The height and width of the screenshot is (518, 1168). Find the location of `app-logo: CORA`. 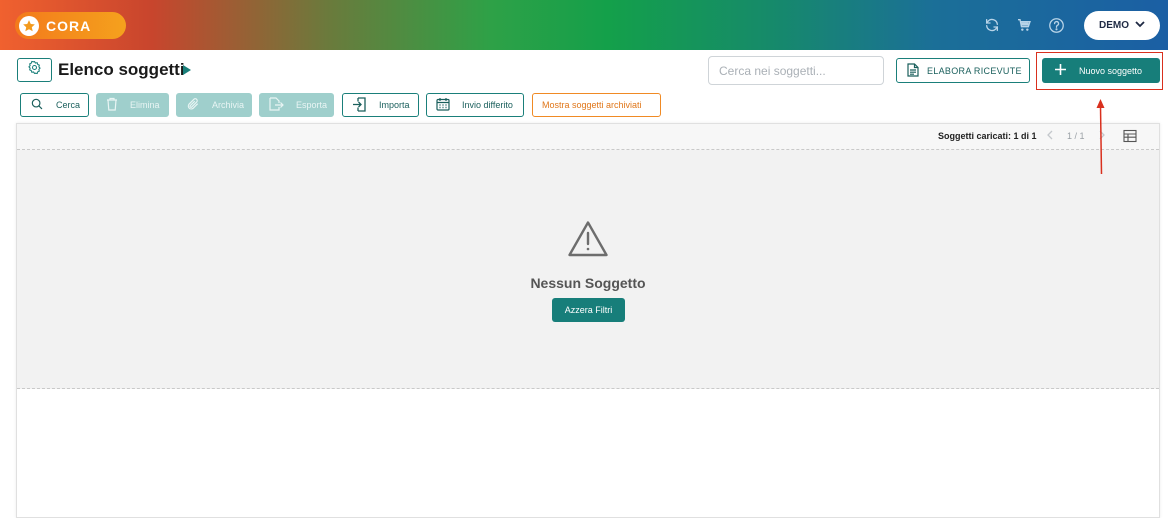

app-logo: CORA is located at coordinates (70, 25).